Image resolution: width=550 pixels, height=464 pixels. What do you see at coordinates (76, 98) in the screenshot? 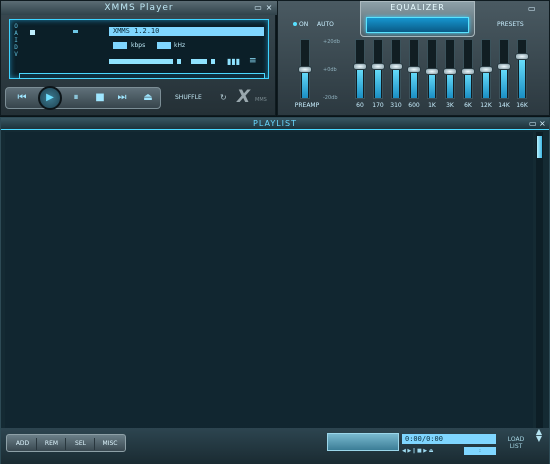
I see `pause-button: ⏸` at bounding box center [76, 98].